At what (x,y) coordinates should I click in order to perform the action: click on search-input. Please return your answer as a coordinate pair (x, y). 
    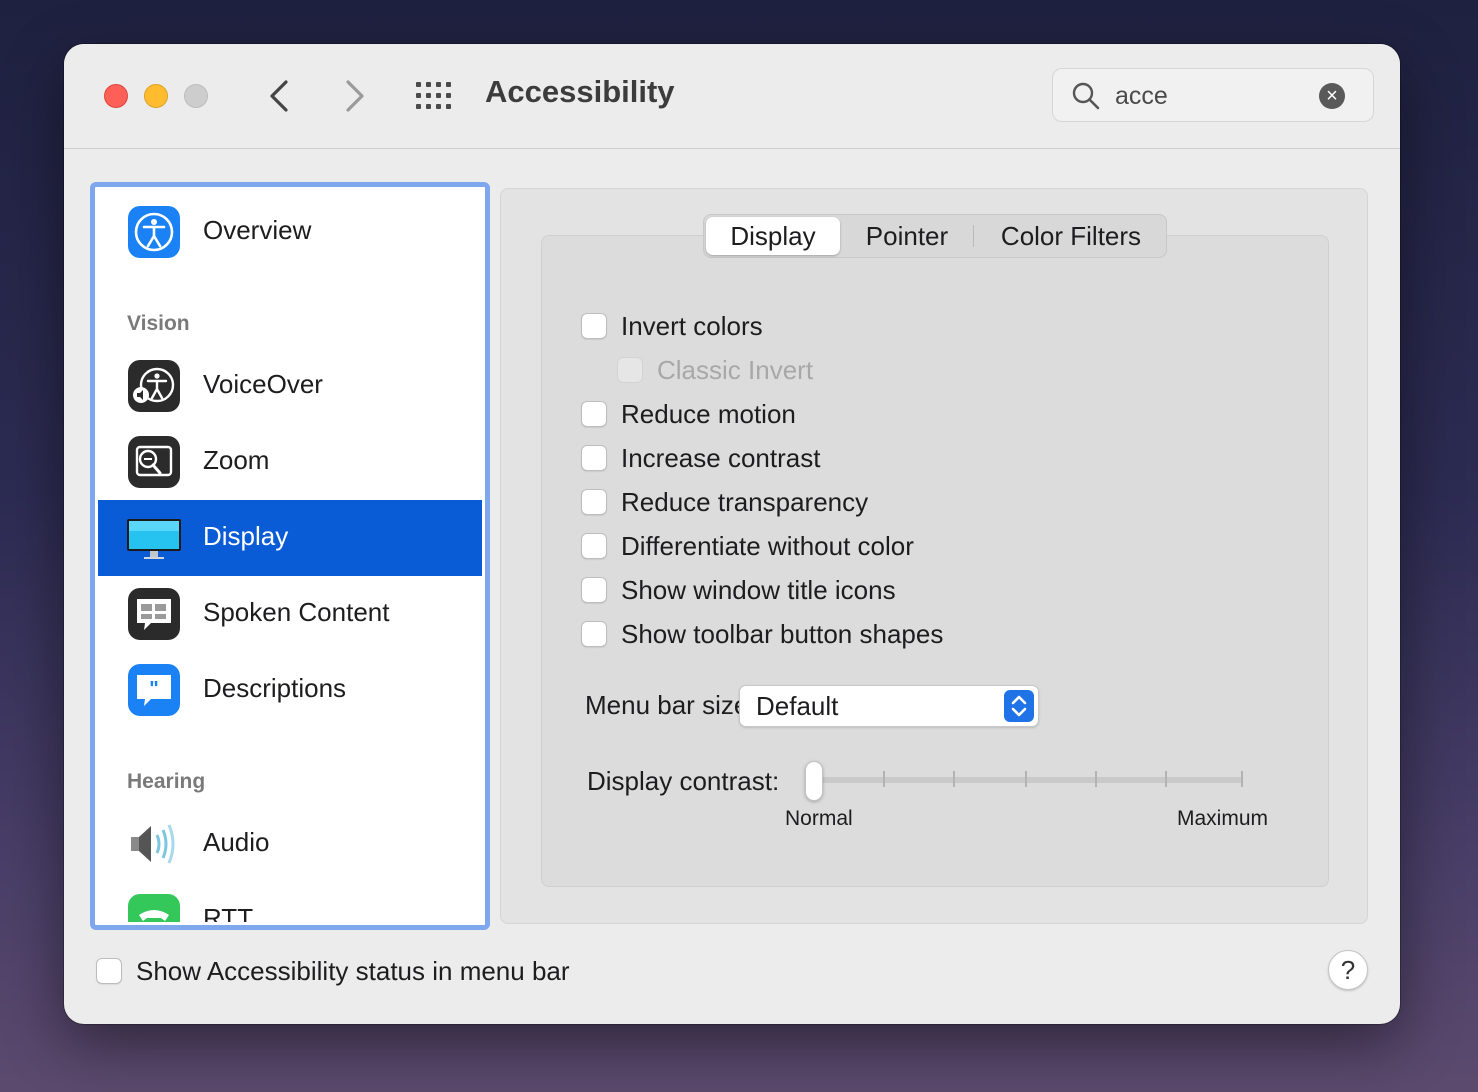
    Looking at the image, I should click on (1215, 96).